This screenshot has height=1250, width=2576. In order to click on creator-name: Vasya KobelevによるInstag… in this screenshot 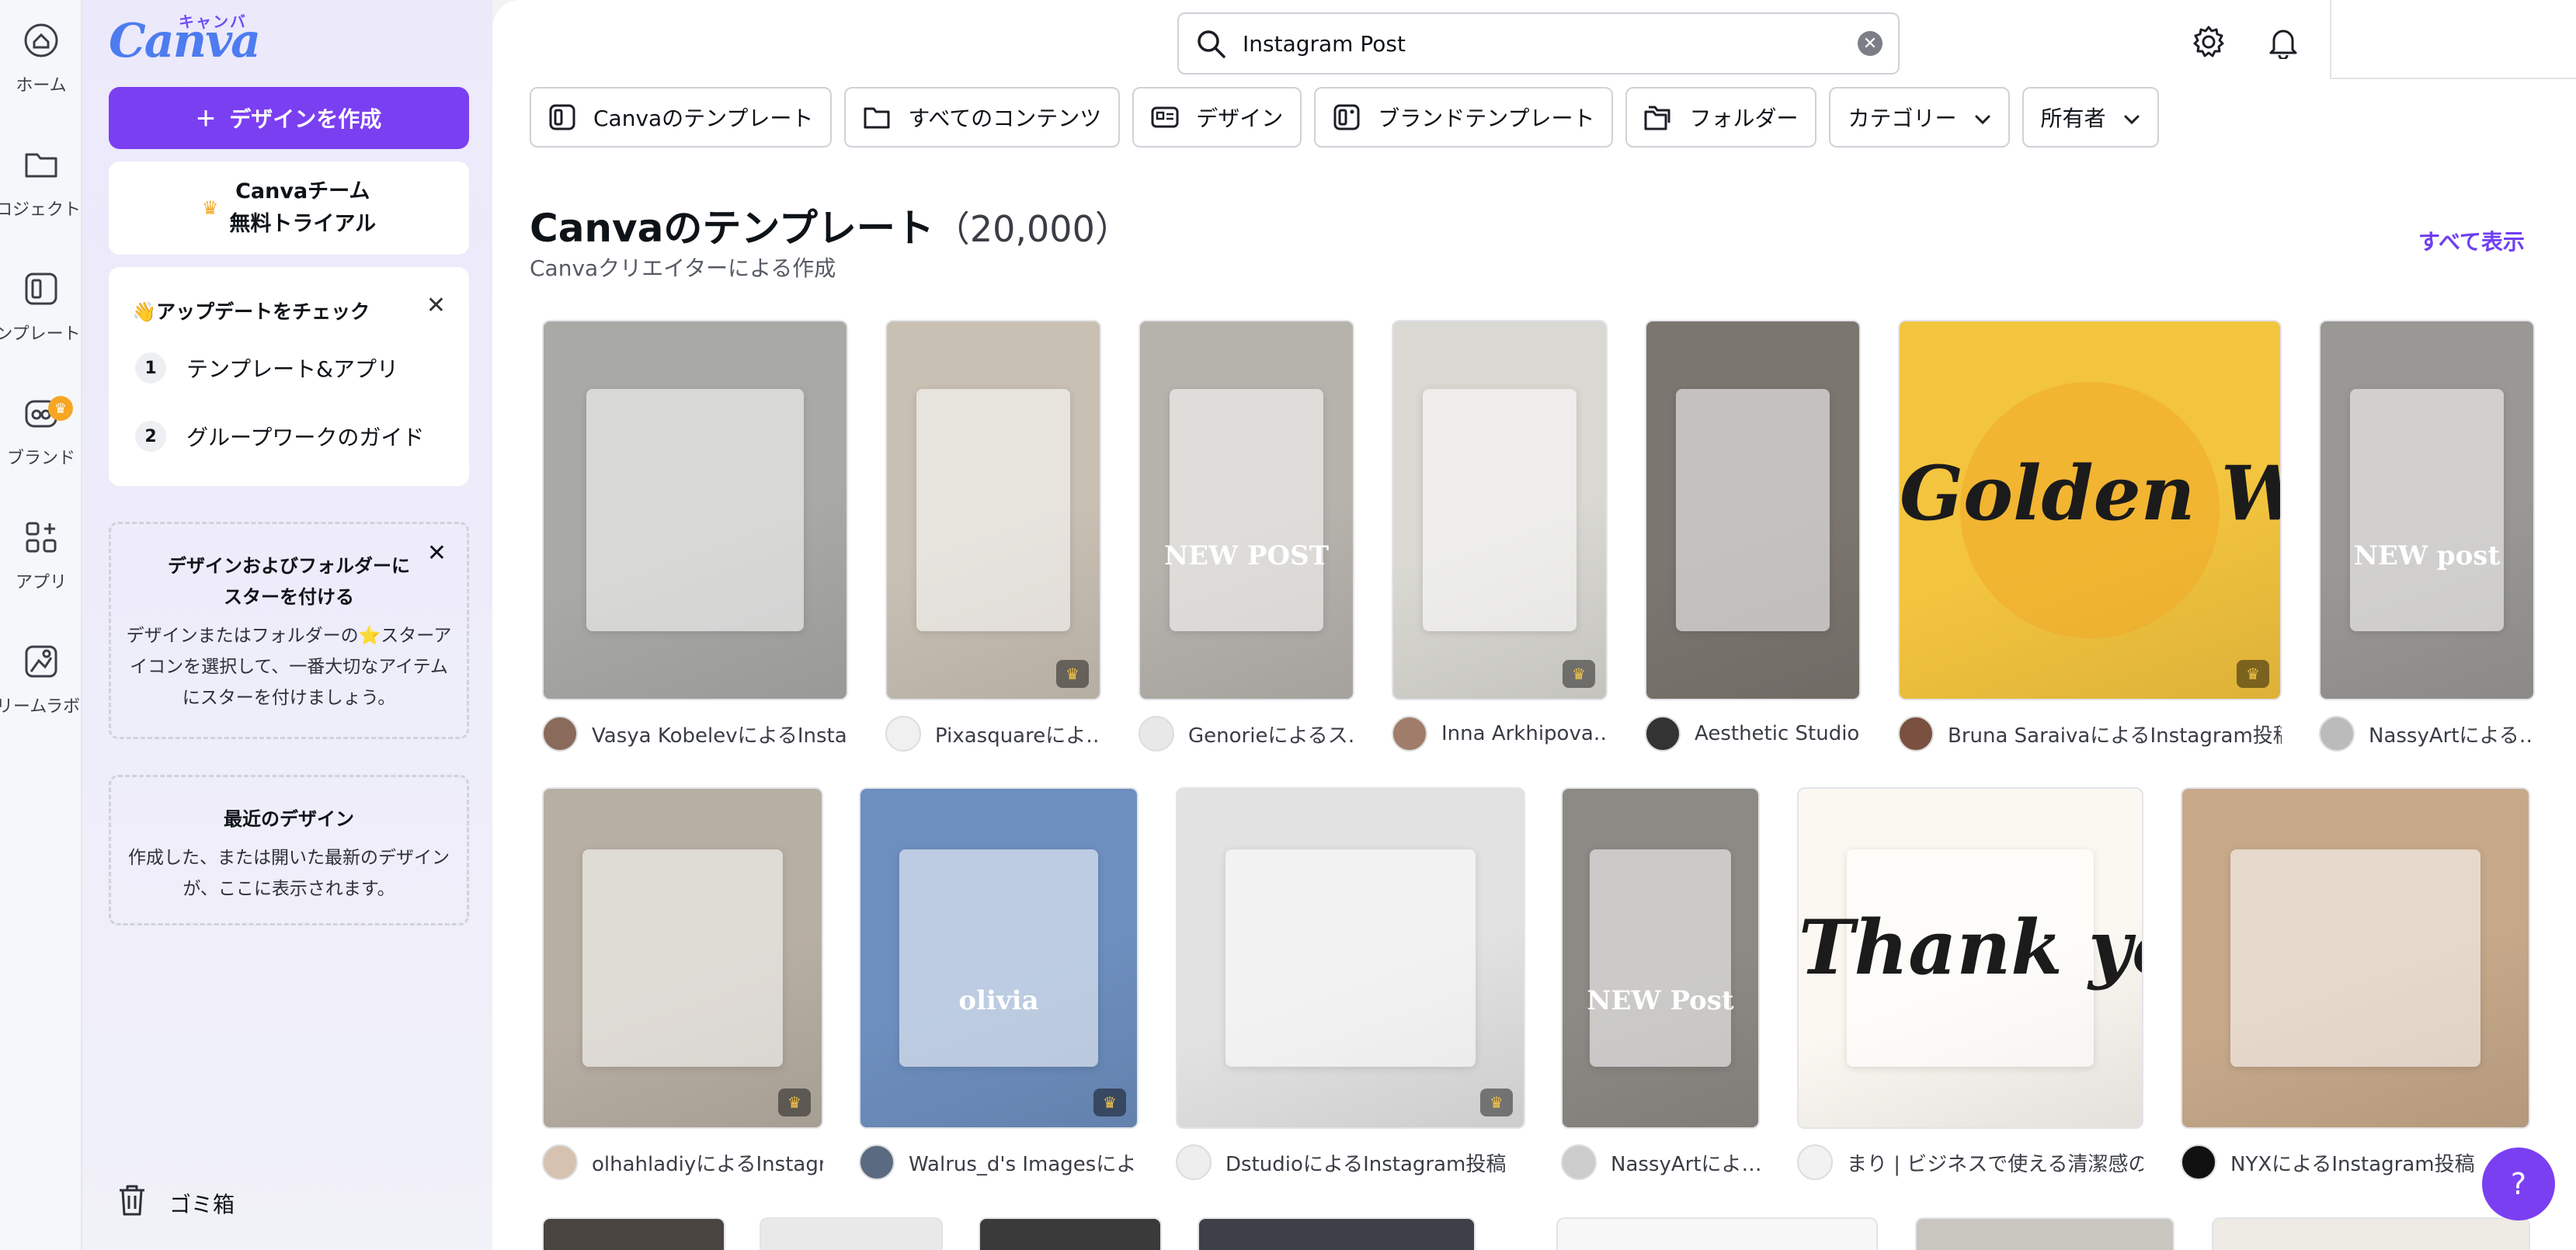, I will do `click(720, 736)`.